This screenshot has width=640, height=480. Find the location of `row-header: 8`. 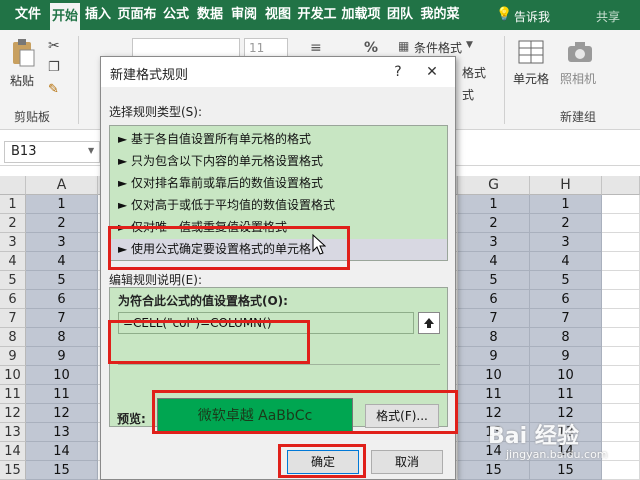

row-header: 8 is located at coordinates (13, 337).